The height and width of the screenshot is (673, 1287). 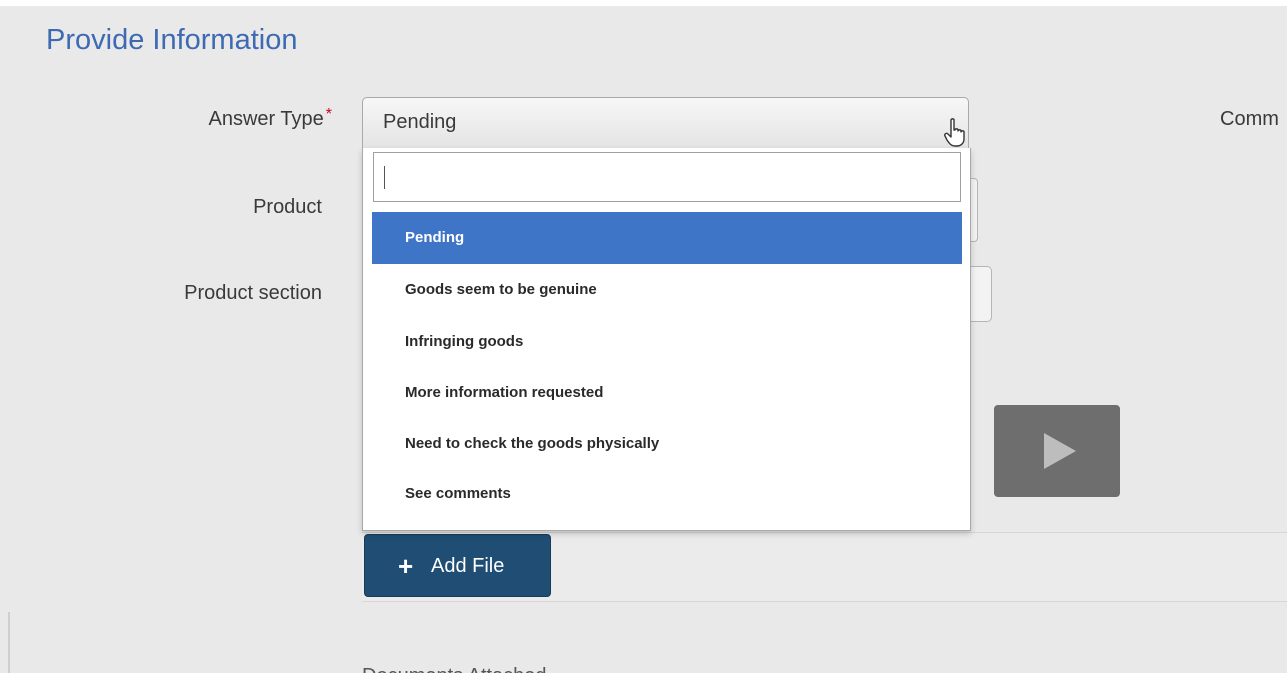 What do you see at coordinates (667, 238) in the screenshot?
I see `dropdown-option-pending: Pending` at bounding box center [667, 238].